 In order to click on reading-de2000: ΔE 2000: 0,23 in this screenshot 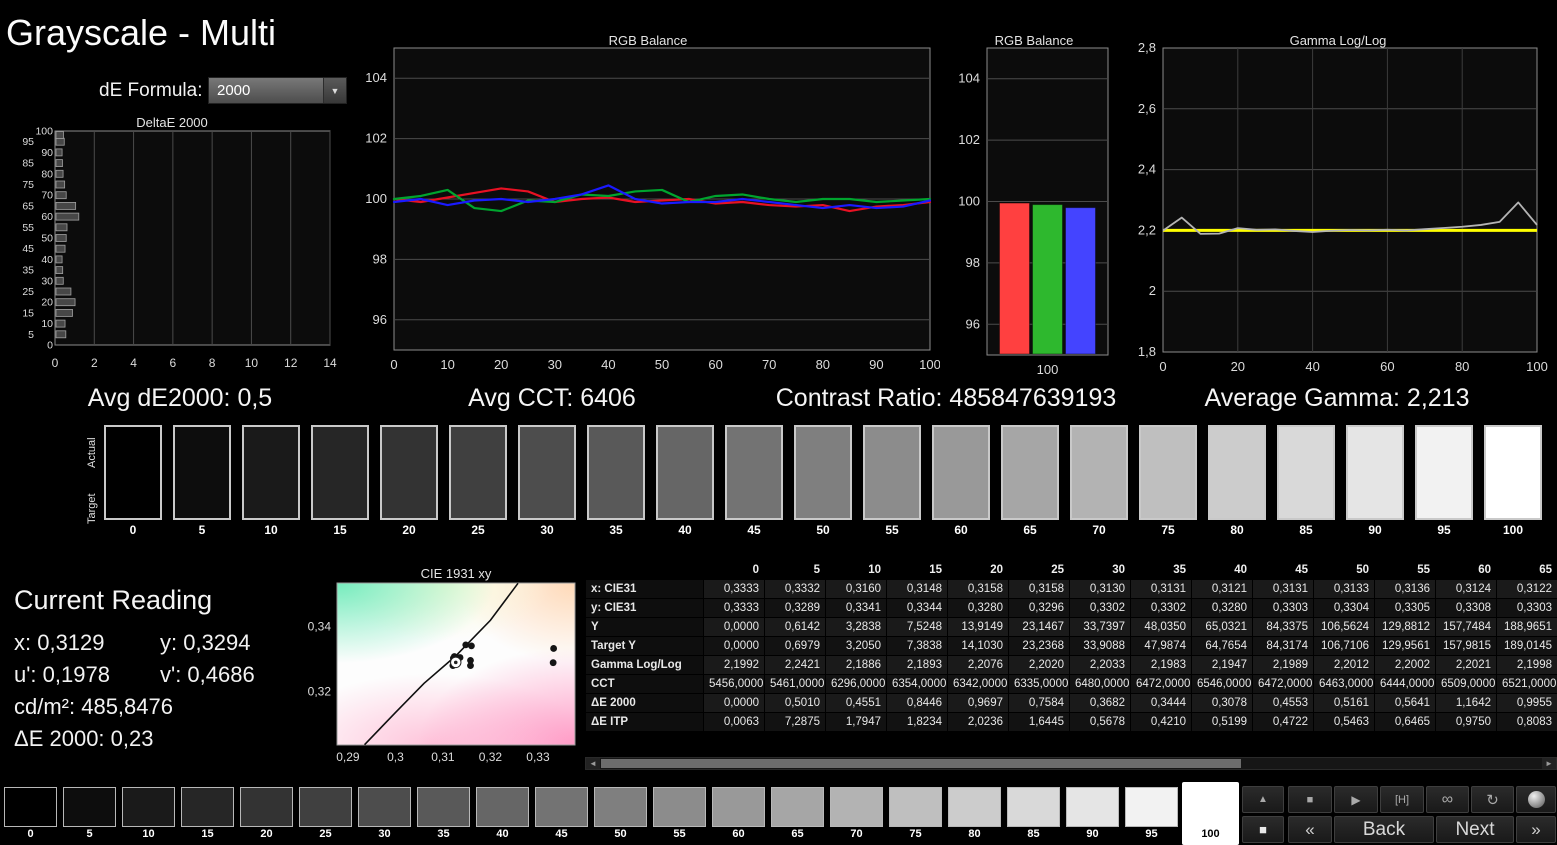, I will do `click(84, 738)`.